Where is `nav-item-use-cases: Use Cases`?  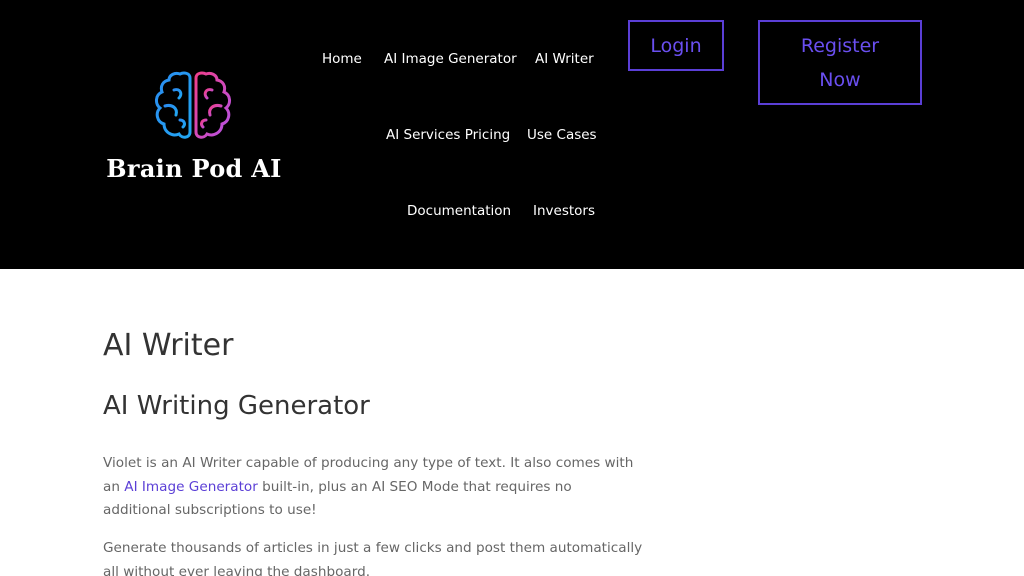
nav-item-use-cases: Use Cases is located at coordinates (562, 135).